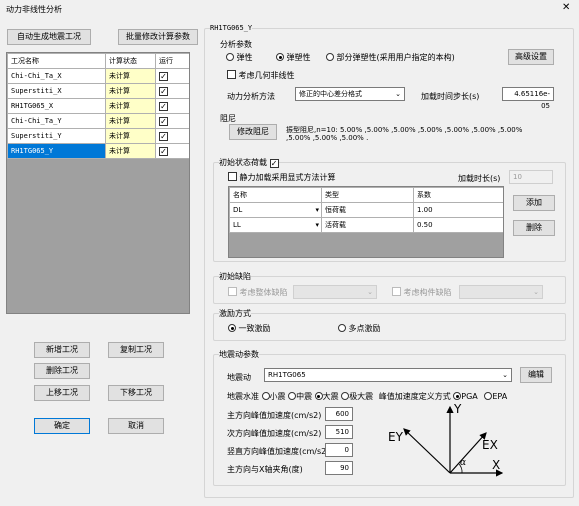  I want to click on add-load-button: 添加, so click(534, 203).